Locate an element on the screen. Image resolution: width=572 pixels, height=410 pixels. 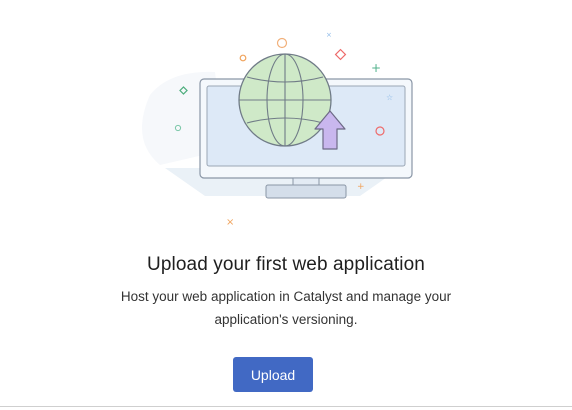
divider is located at coordinates (286, 406).